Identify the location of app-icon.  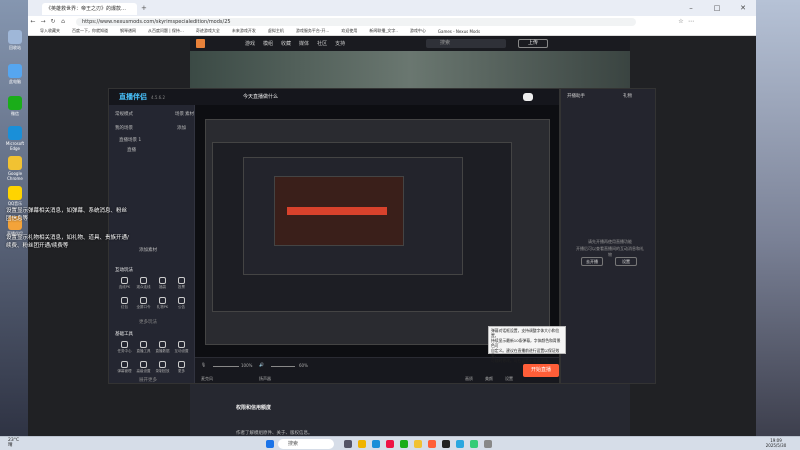
(474, 444).